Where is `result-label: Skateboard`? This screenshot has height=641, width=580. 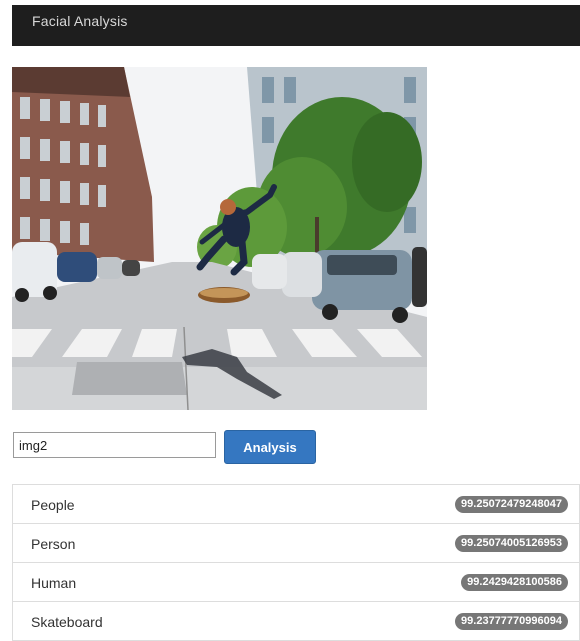 result-label: Skateboard is located at coordinates (67, 622).